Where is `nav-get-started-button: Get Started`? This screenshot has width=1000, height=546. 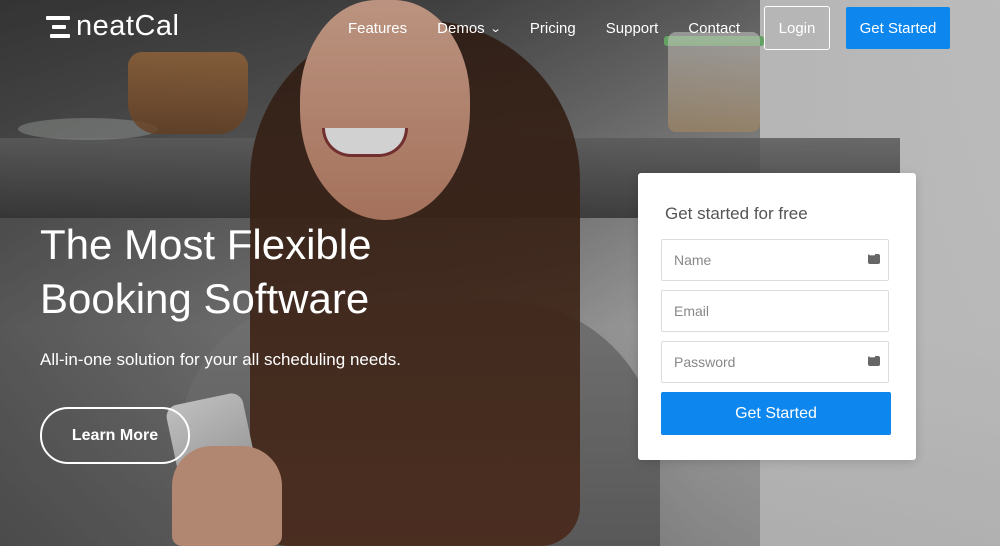
nav-get-started-button: Get Started is located at coordinates (898, 28).